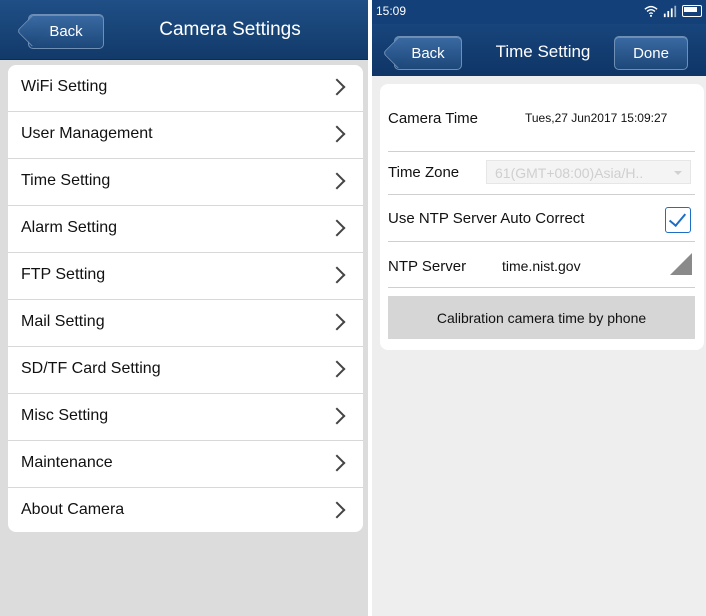  What do you see at coordinates (185, 510) in the screenshot?
I see `menu-item-about-camera: About Camera` at bounding box center [185, 510].